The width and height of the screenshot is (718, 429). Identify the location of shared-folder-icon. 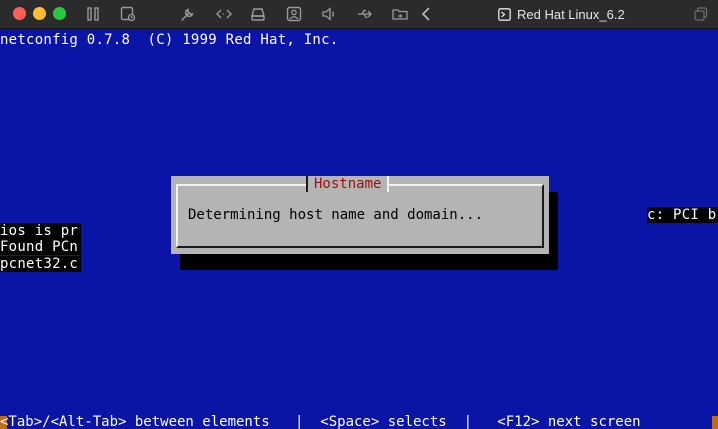
(400, 14).